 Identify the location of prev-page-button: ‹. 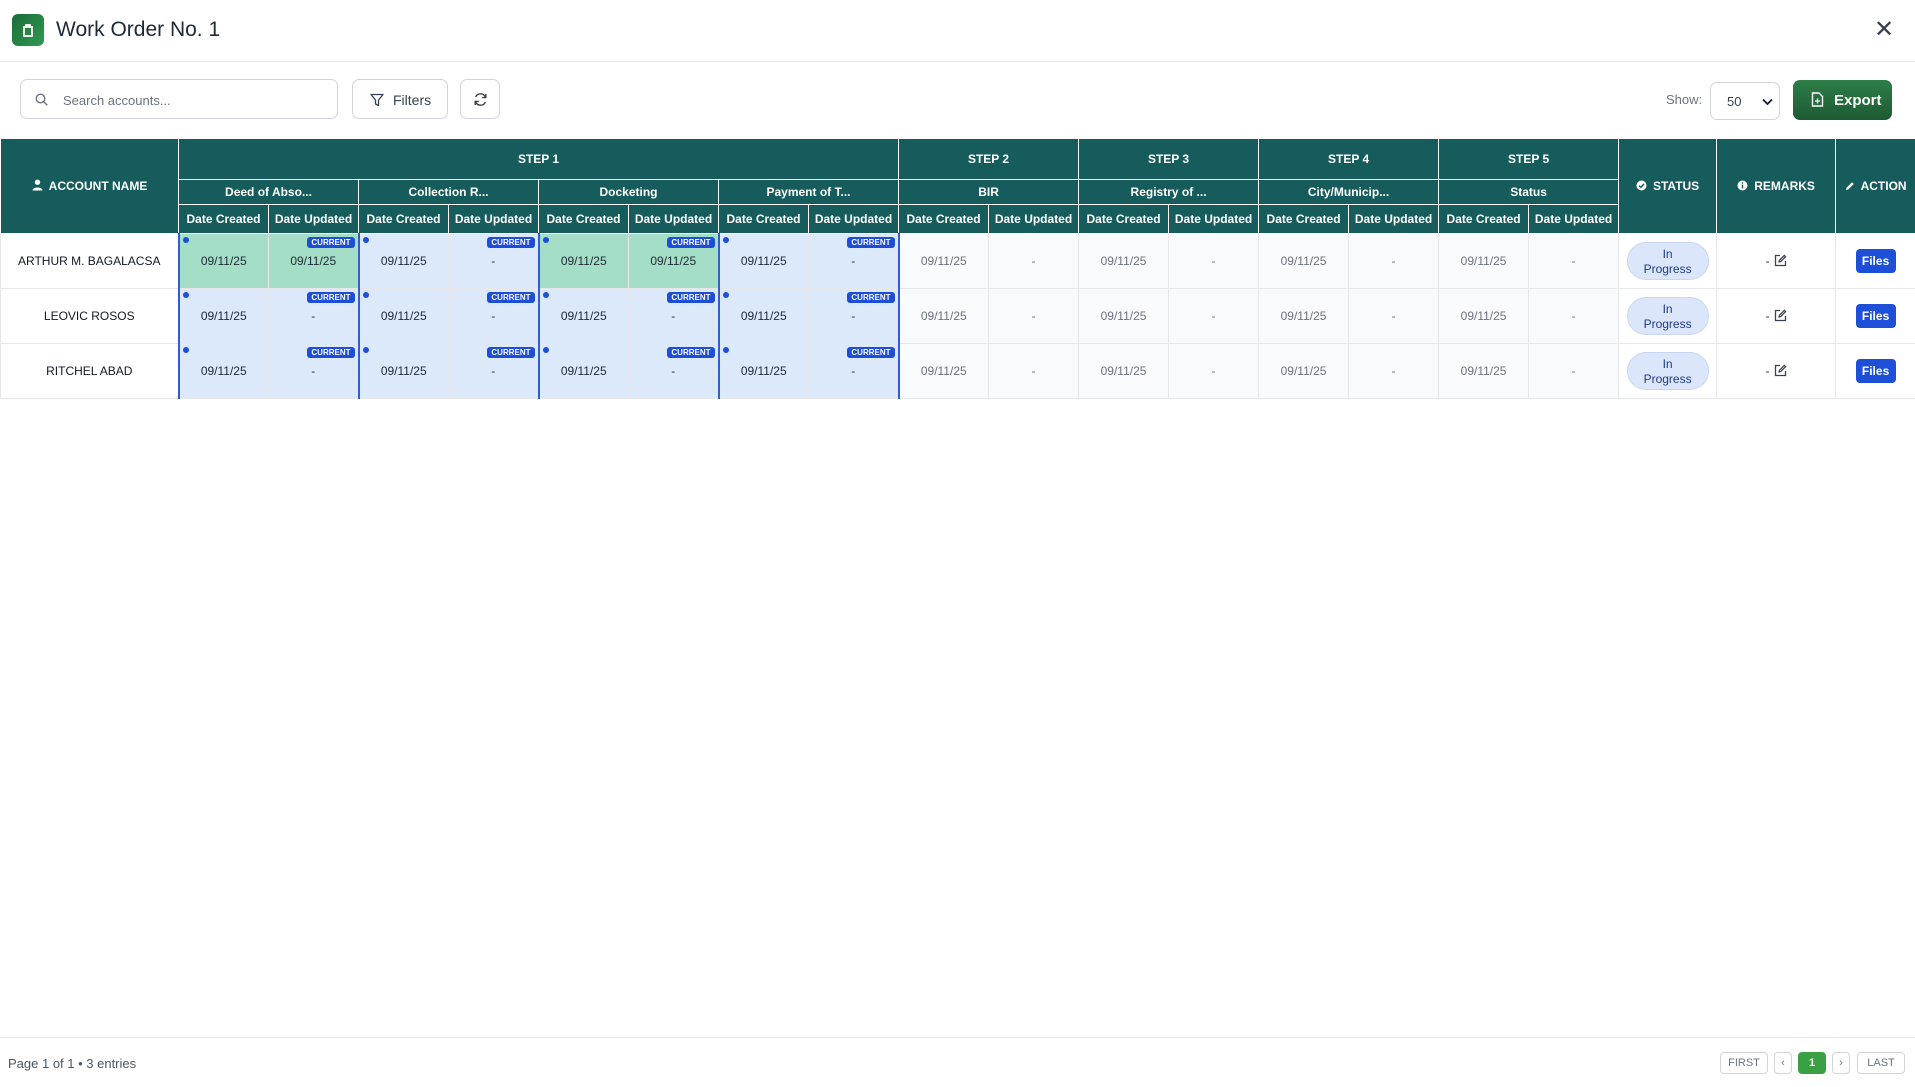
(1783, 1063).